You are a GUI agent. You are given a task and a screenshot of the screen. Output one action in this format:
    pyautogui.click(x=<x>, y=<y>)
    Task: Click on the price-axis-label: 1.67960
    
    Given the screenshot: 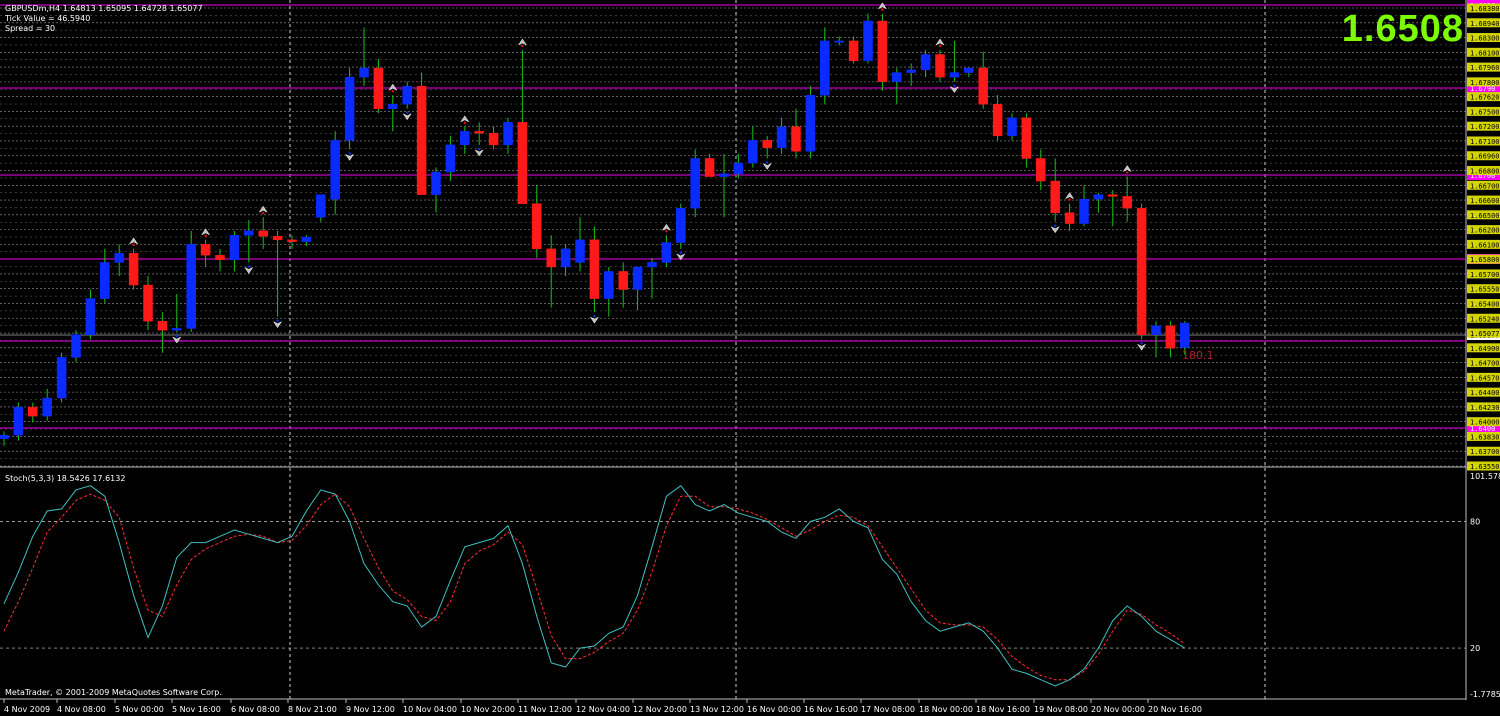 What is the action you would take?
    pyautogui.click(x=1485, y=68)
    